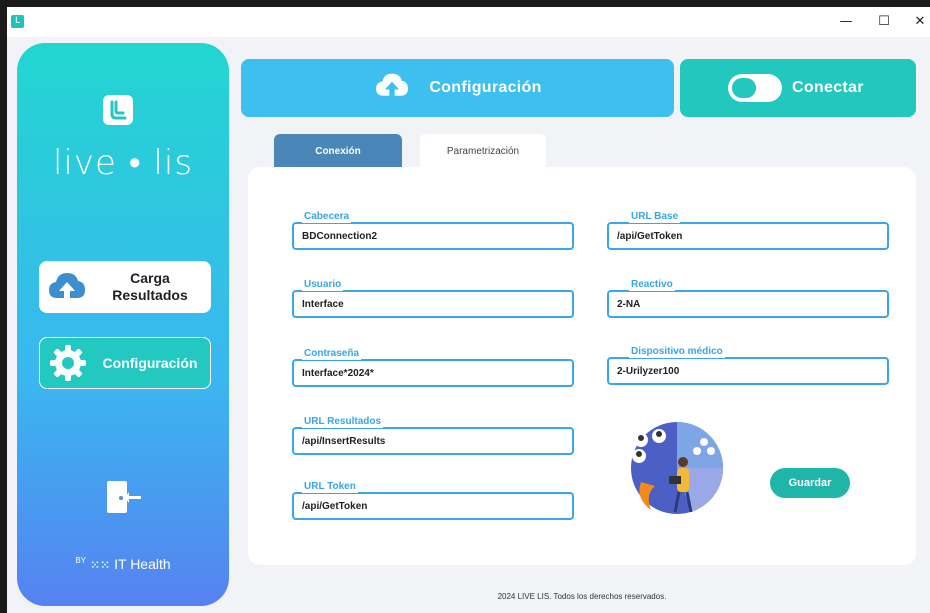  What do you see at coordinates (747, 371) in the screenshot?
I see `dispositivo-medico-input` at bounding box center [747, 371].